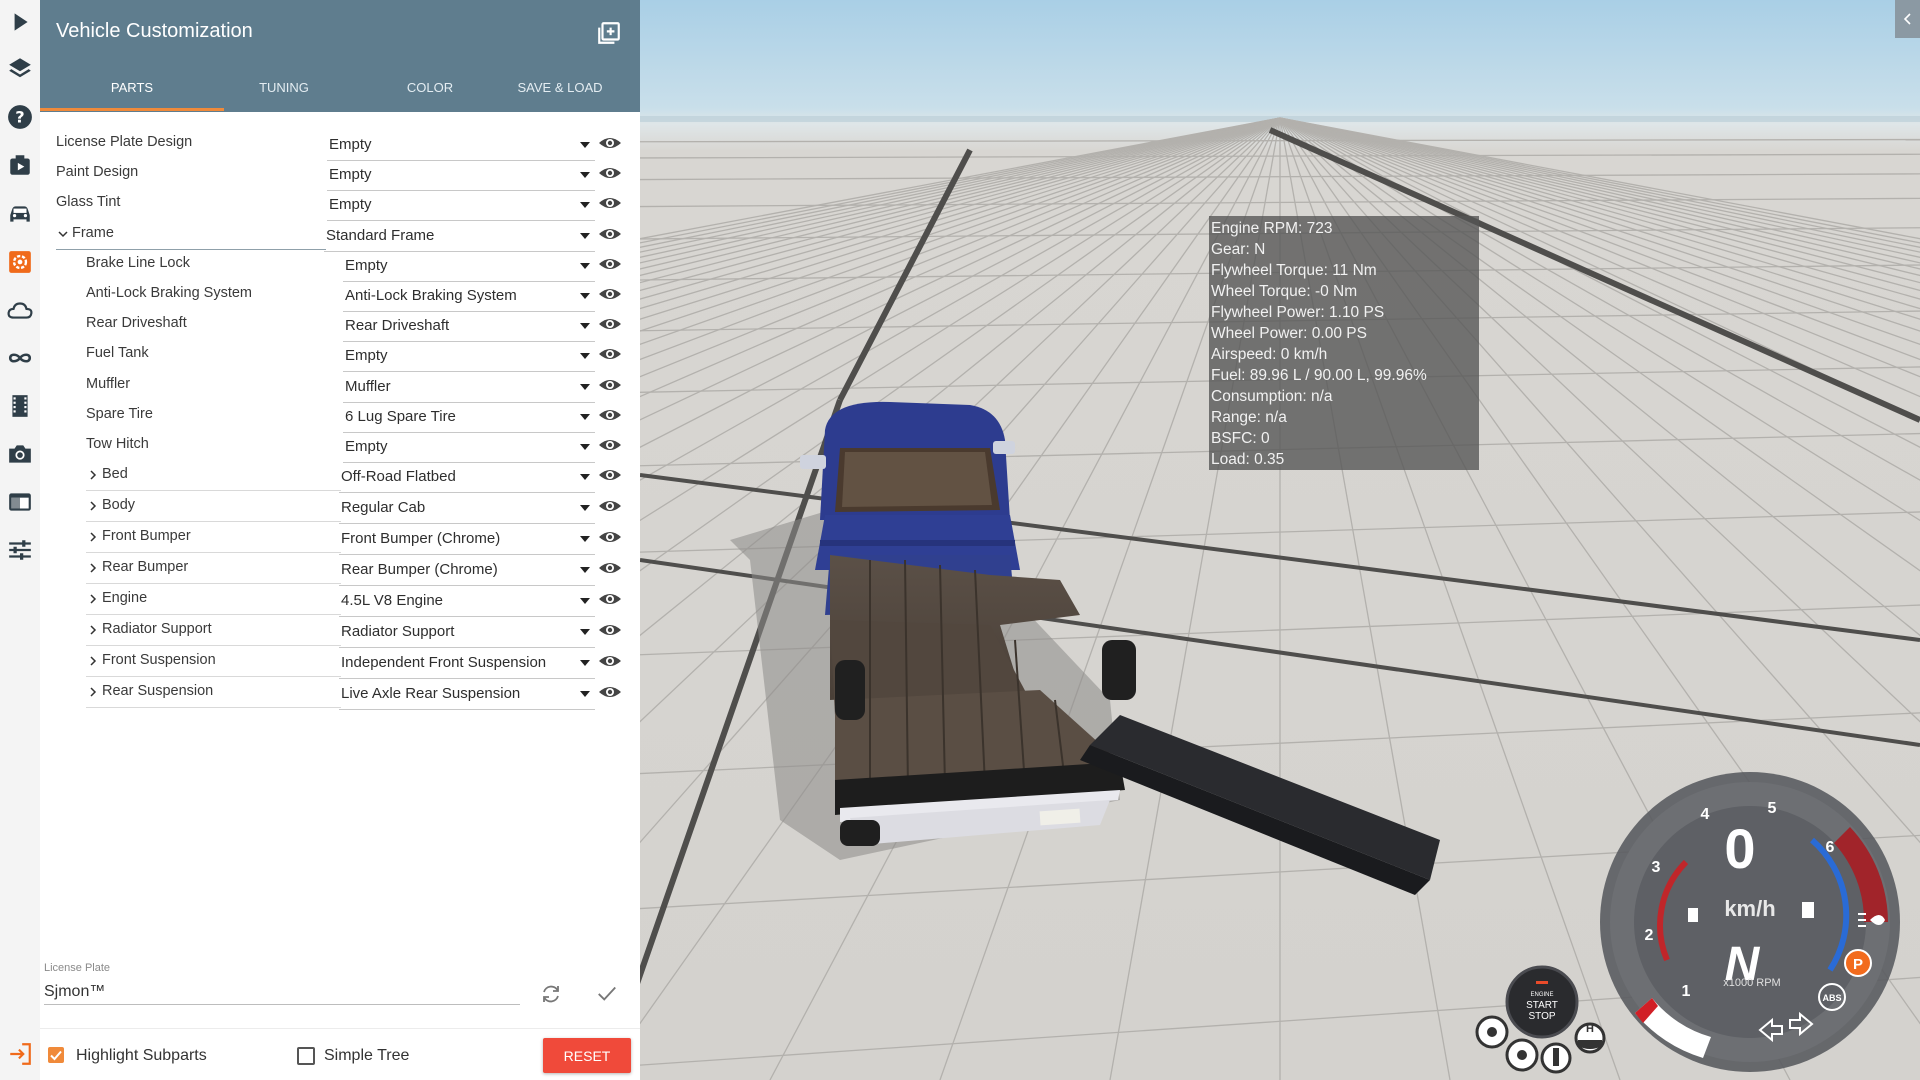  What do you see at coordinates (340, 265) in the screenshot?
I see `part-row: Brake Line Lock Empty` at bounding box center [340, 265].